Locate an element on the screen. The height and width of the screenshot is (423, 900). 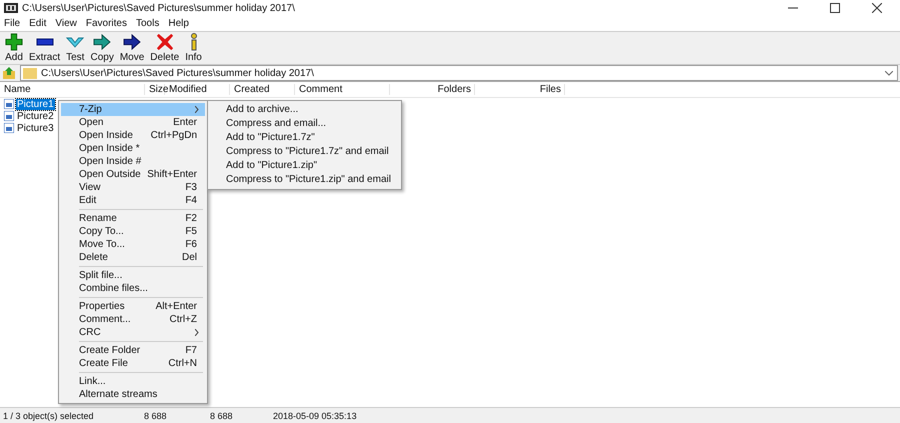
menu-item: Create File Ctrl+N is located at coordinates (133, 363).